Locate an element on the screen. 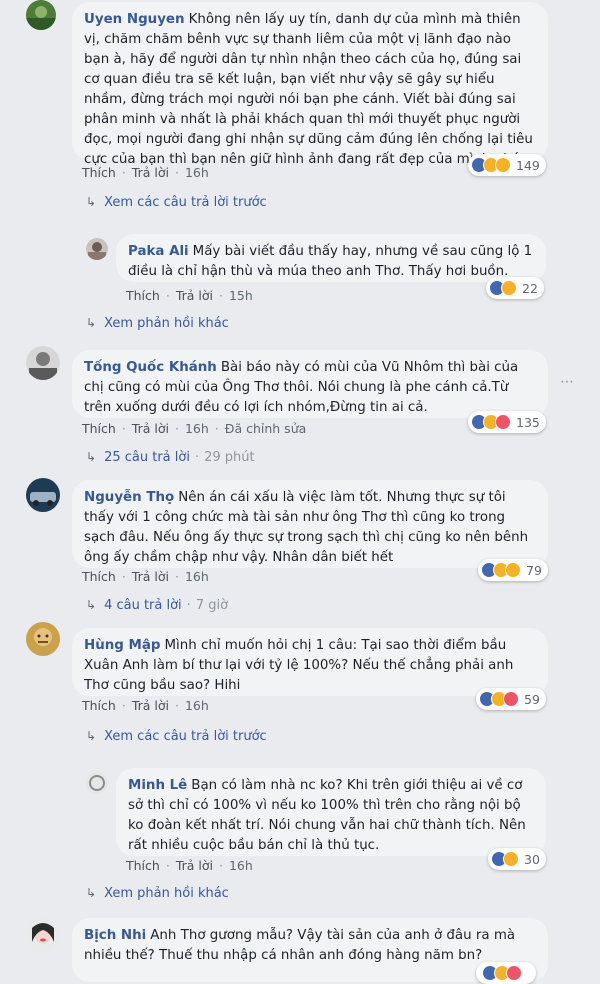 The image size is (600, 984). comment-actions: Thích · Trả lời · 15h is located at coordinates (189, 295).